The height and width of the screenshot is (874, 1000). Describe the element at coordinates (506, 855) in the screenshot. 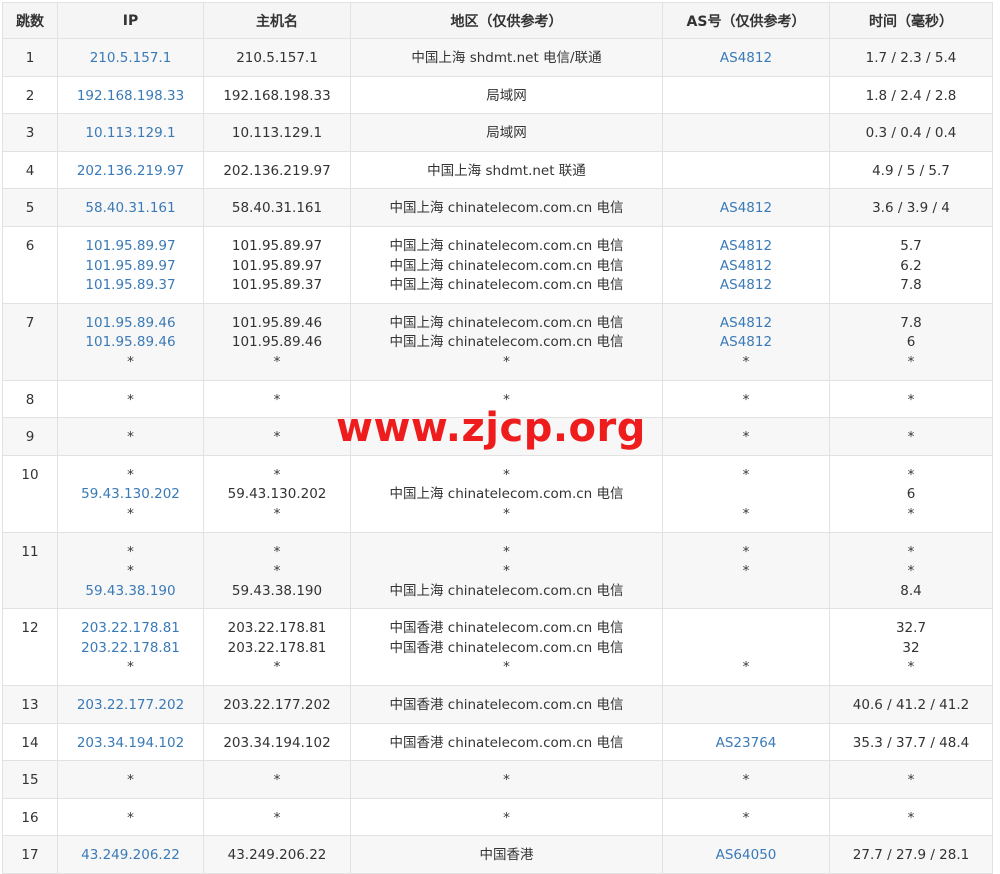

I see `region-text: 中国香港` at that location.